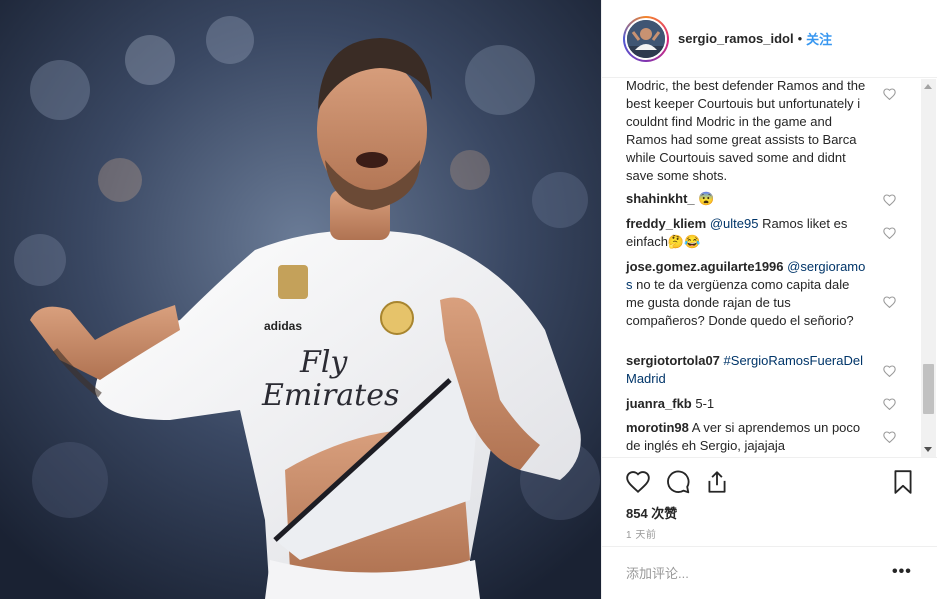 This screenshot has width=937, height=599. Describe the element at coordinates (748, 199) in the screenshot. I see `comment-item: shahinkht_ 😨` at that location.